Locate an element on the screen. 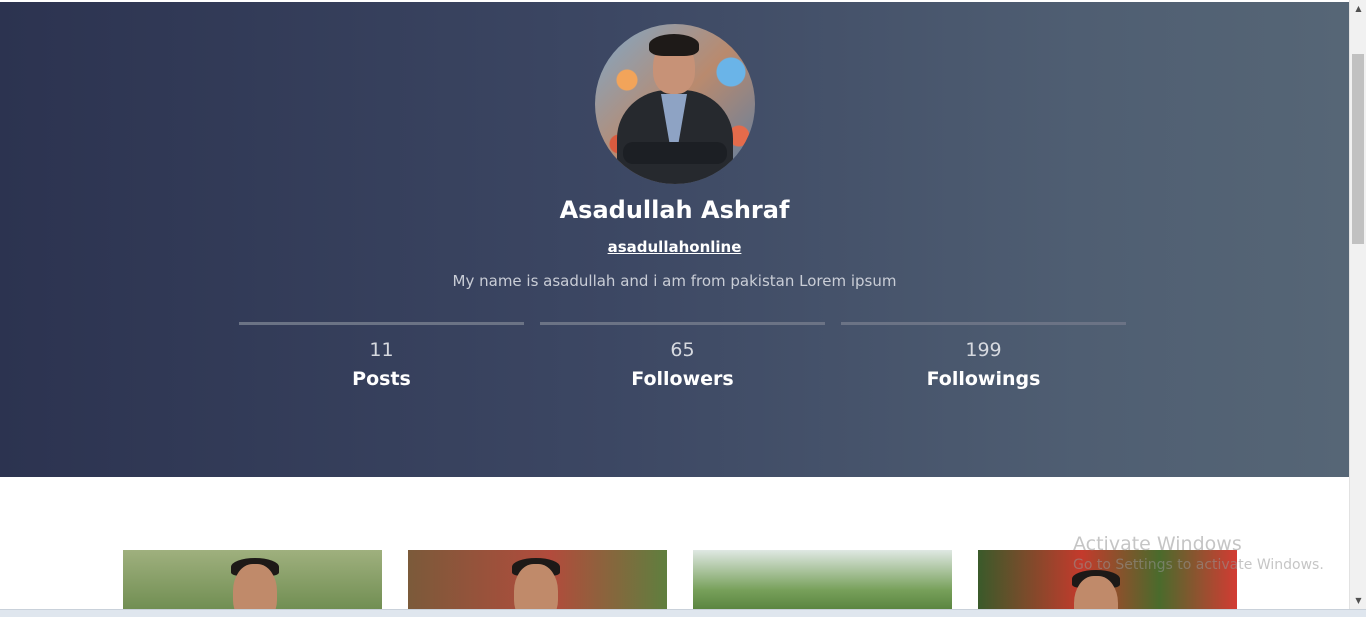 The height and width of the screenshot is (617, 1366). stat-followers-value: 65 is located at coordinates (682, 350).